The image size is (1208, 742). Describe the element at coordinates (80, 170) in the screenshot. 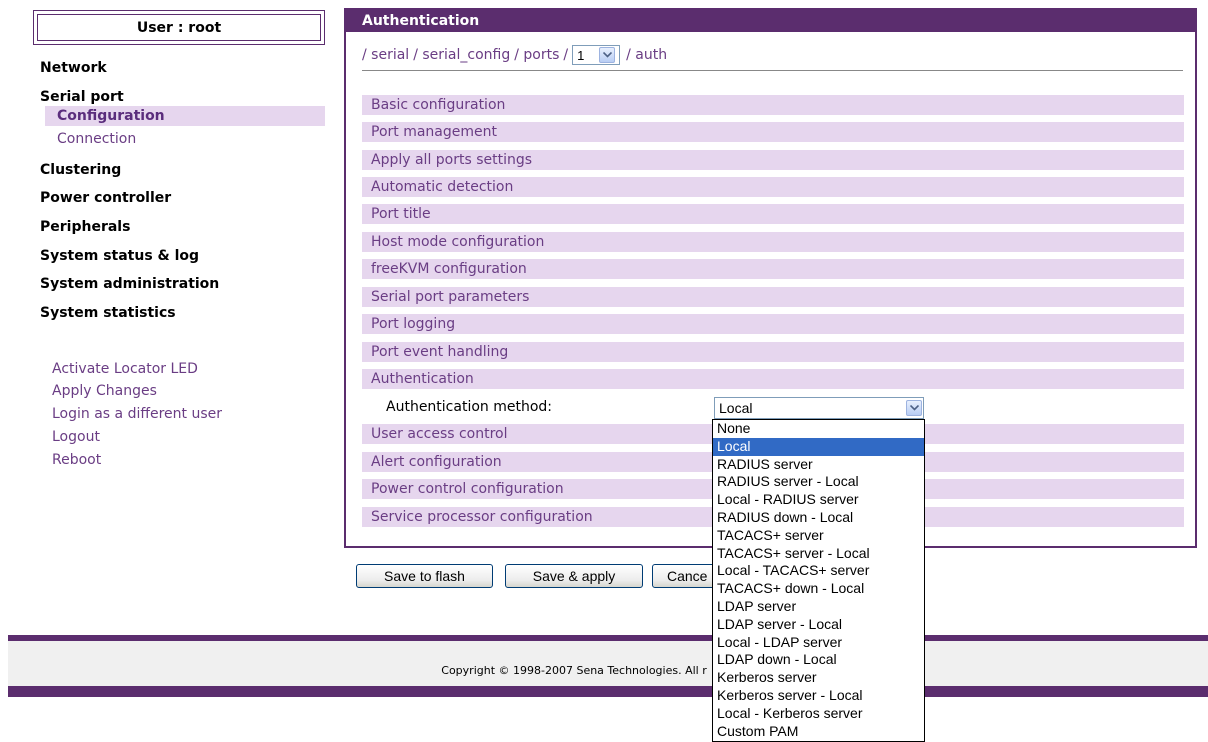

I see `nav-clustering: Clustering` at that location.